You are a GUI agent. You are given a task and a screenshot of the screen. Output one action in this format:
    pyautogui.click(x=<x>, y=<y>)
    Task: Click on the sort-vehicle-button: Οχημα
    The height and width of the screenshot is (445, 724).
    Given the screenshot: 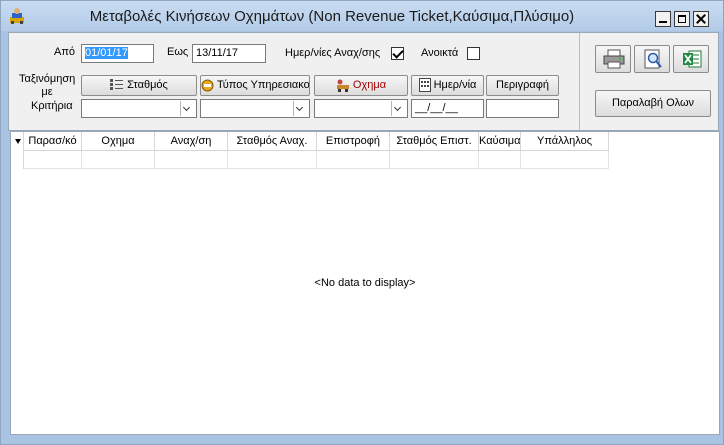 What is the action you would take?
    pyautogui.click(x=361, y=85)
    